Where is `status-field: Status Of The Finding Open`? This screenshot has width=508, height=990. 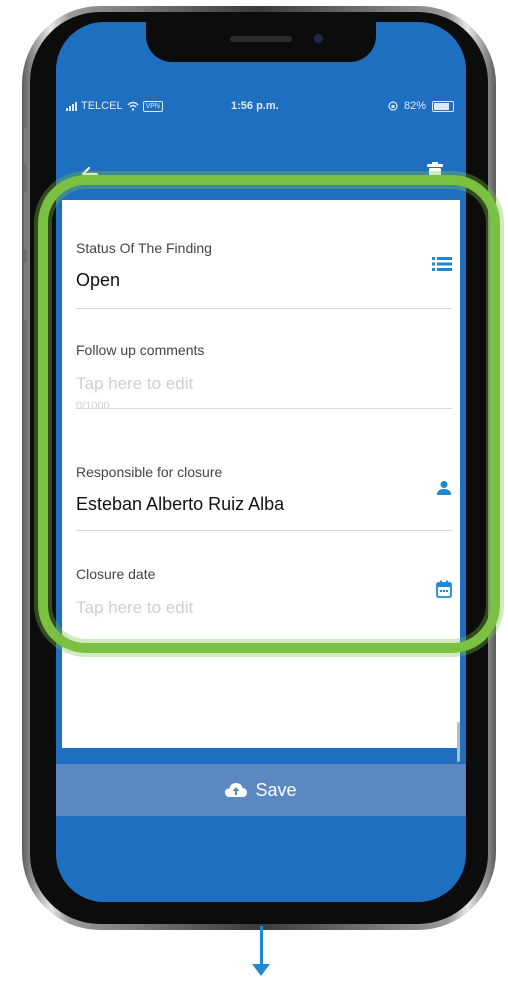 status-field: Status Of The Finding Open is located at coordinates (264, 275).